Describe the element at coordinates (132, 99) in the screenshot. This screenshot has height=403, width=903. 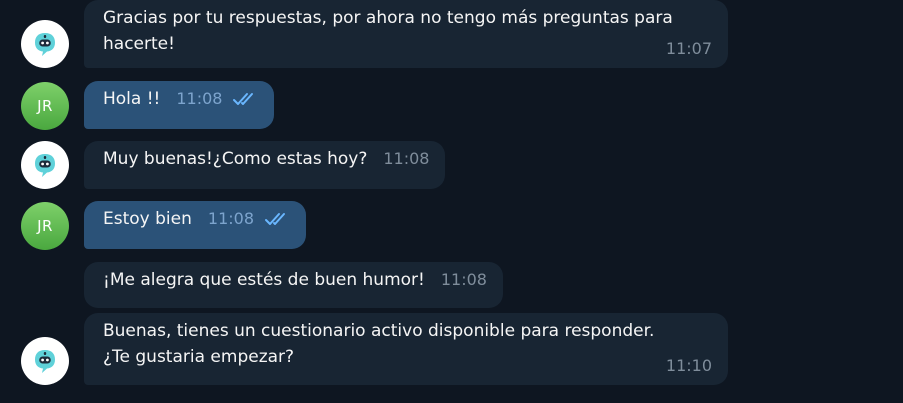
I see `message-text: Hola !!` at that location.